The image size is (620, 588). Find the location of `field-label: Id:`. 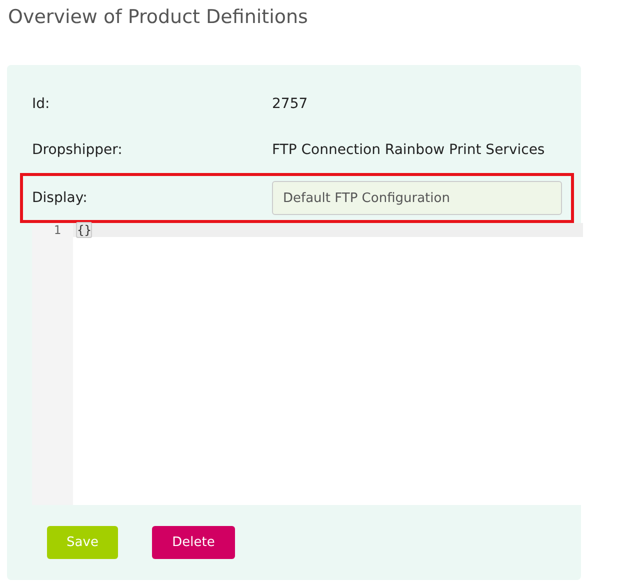

field-label: Id: is located at coordinates (41, 104).